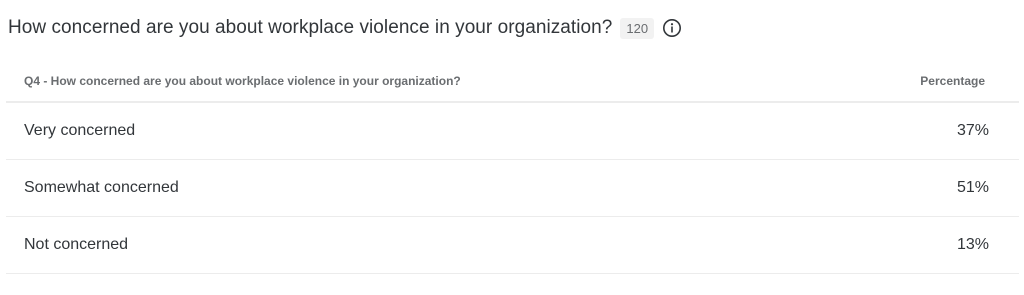 The width and height of the screenshot is (1024, 295). What do you see at coordinates (80, 130) in the screenshot?
I see `answer-label: Very concerned` at bounding box center [80, 130].